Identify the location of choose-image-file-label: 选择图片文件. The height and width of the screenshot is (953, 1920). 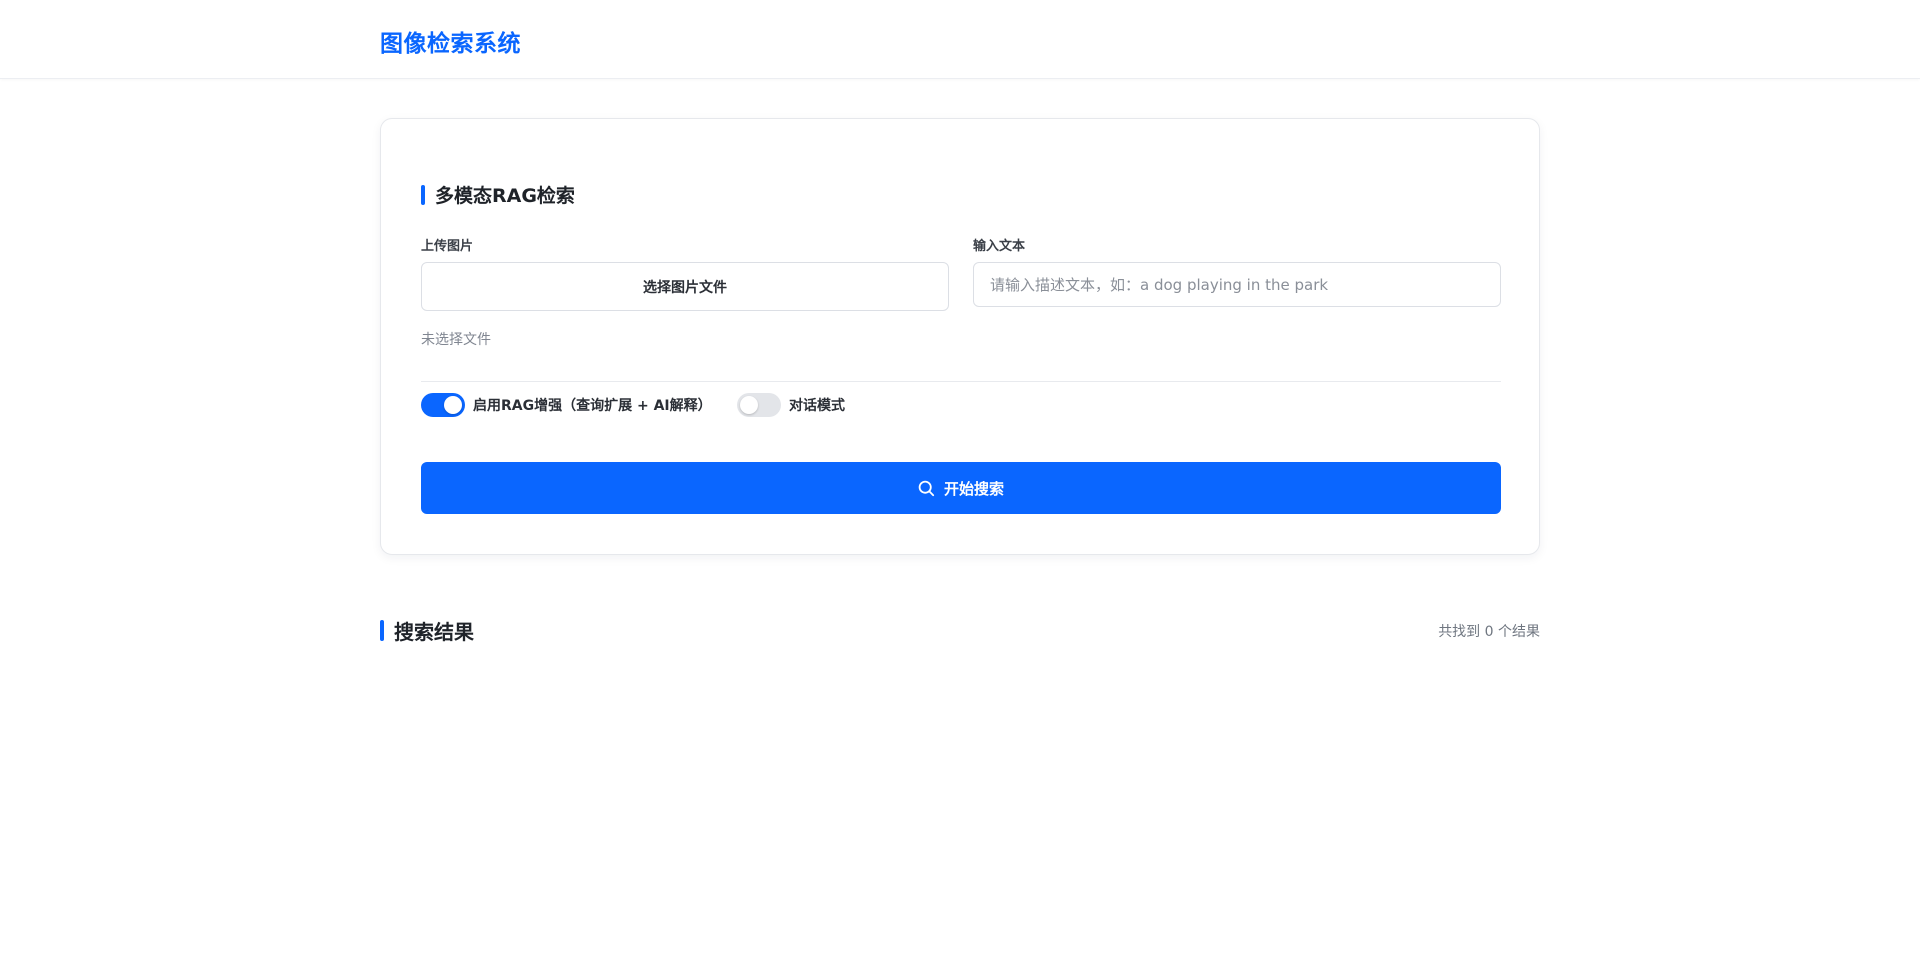
(685, 287).